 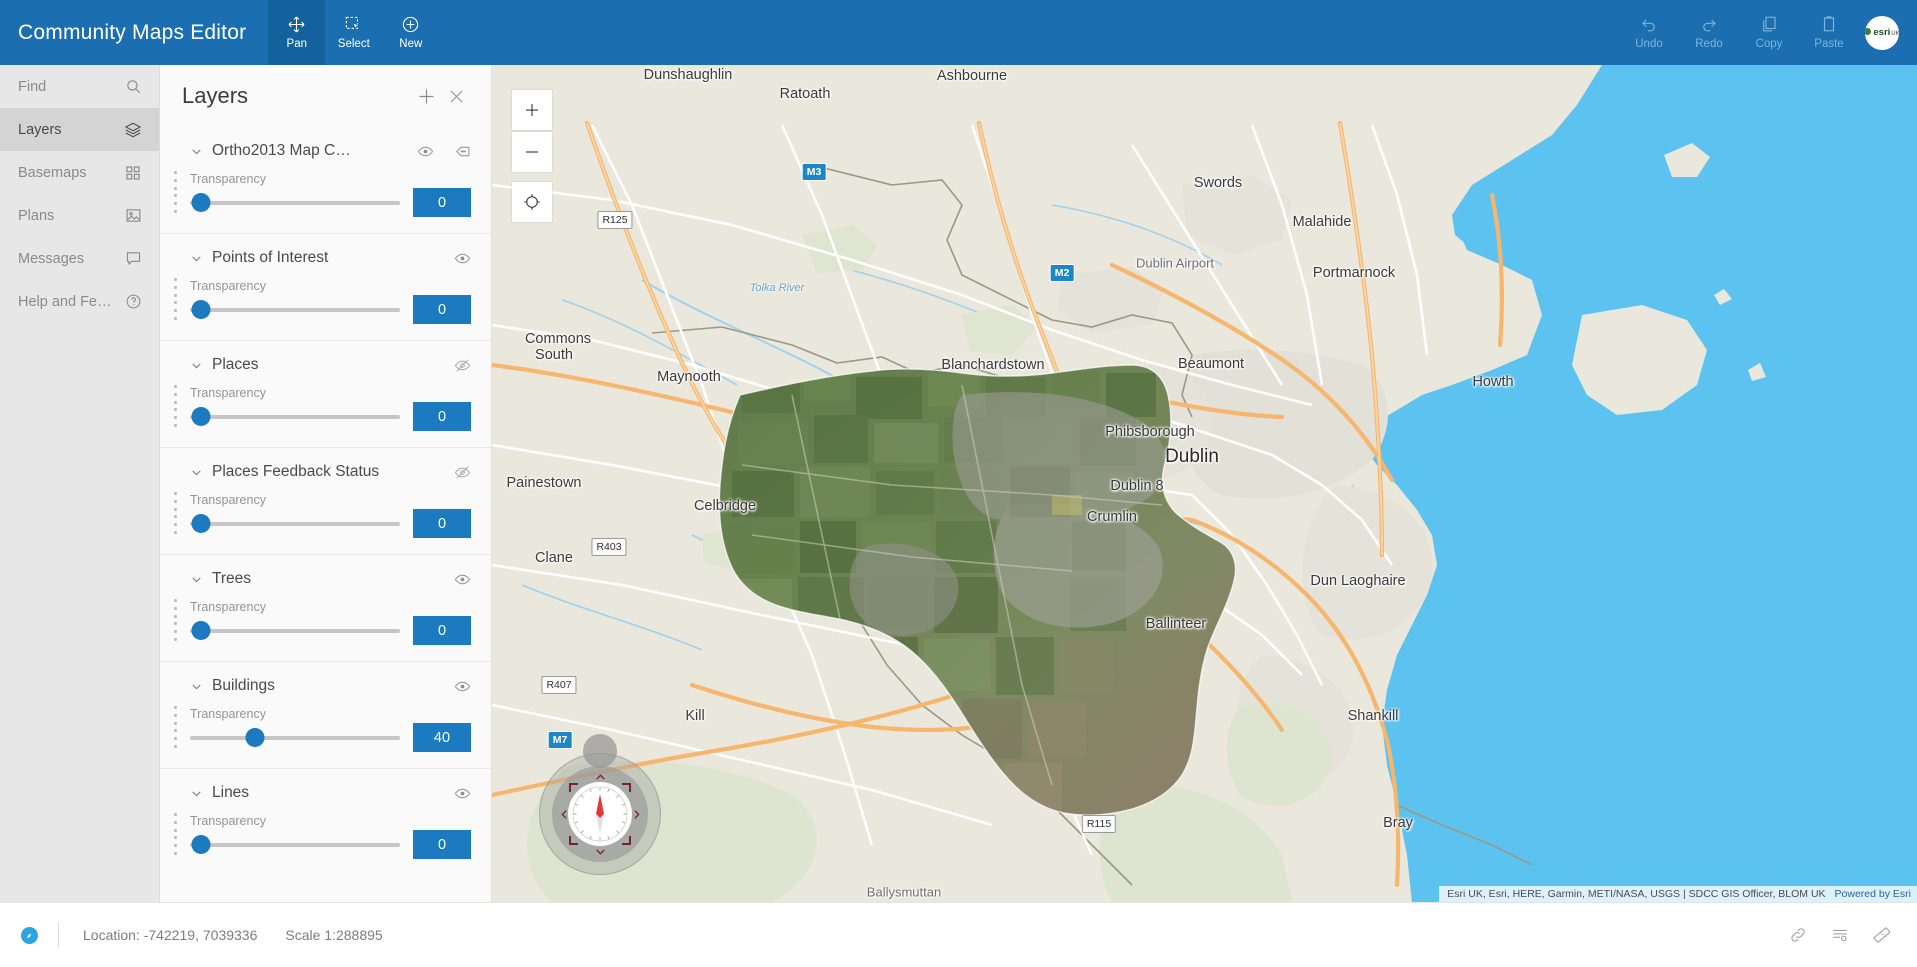 I want to click on compass-needle-icon, so click(x=600, y=814).